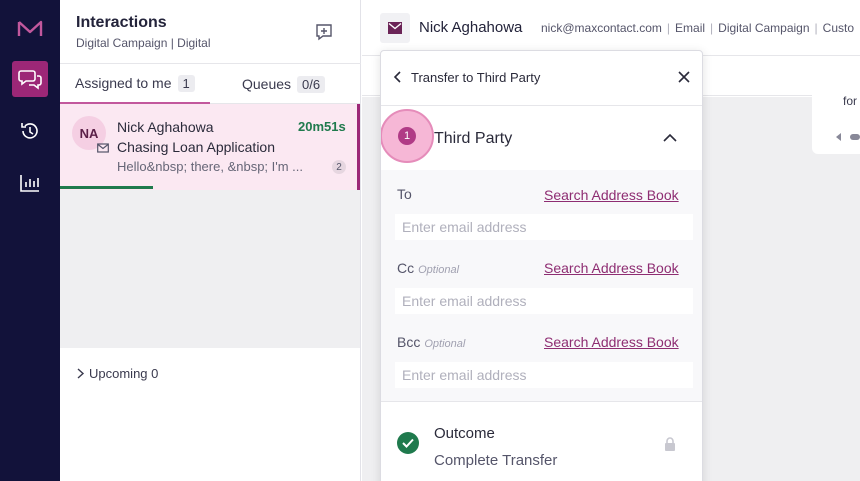 The image size is (860, 481). What do you see at coordinates (406, 268) in the screenshot?
I see `field-label-text: Cc` at bounding box center [406, 268].